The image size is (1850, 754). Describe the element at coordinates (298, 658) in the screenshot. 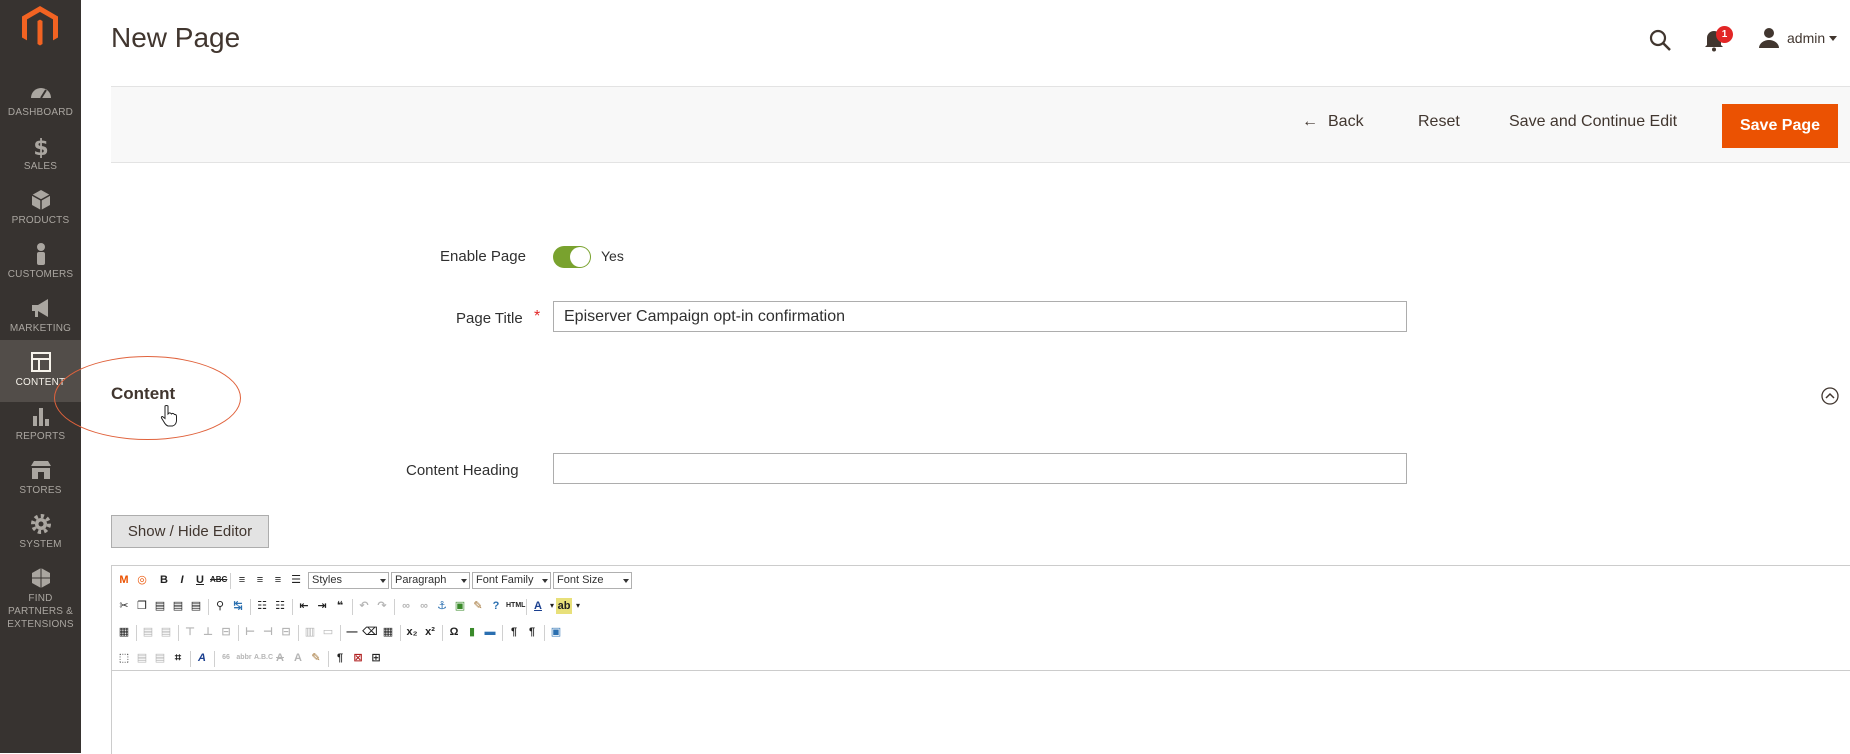

I see `ins-icon: A` at that location.